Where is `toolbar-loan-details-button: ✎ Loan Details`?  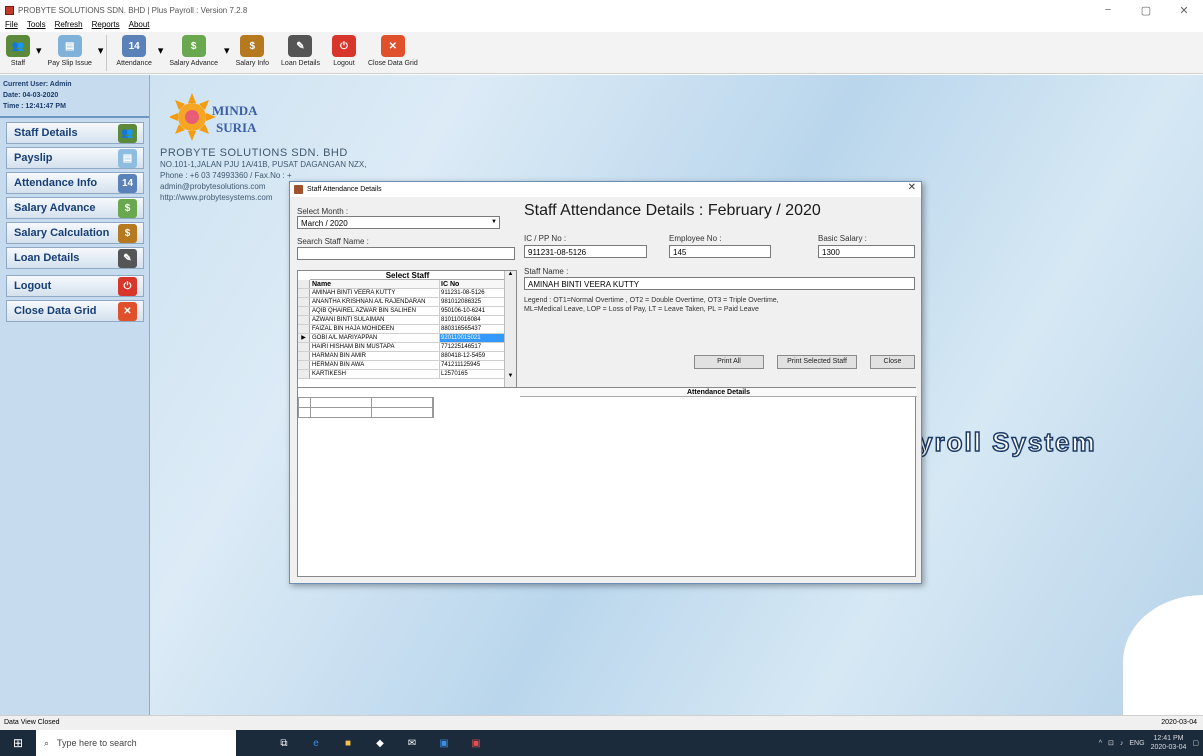
toolbar-loan-details-button: ✎ Loan Details is located at coordinates (300, 49).